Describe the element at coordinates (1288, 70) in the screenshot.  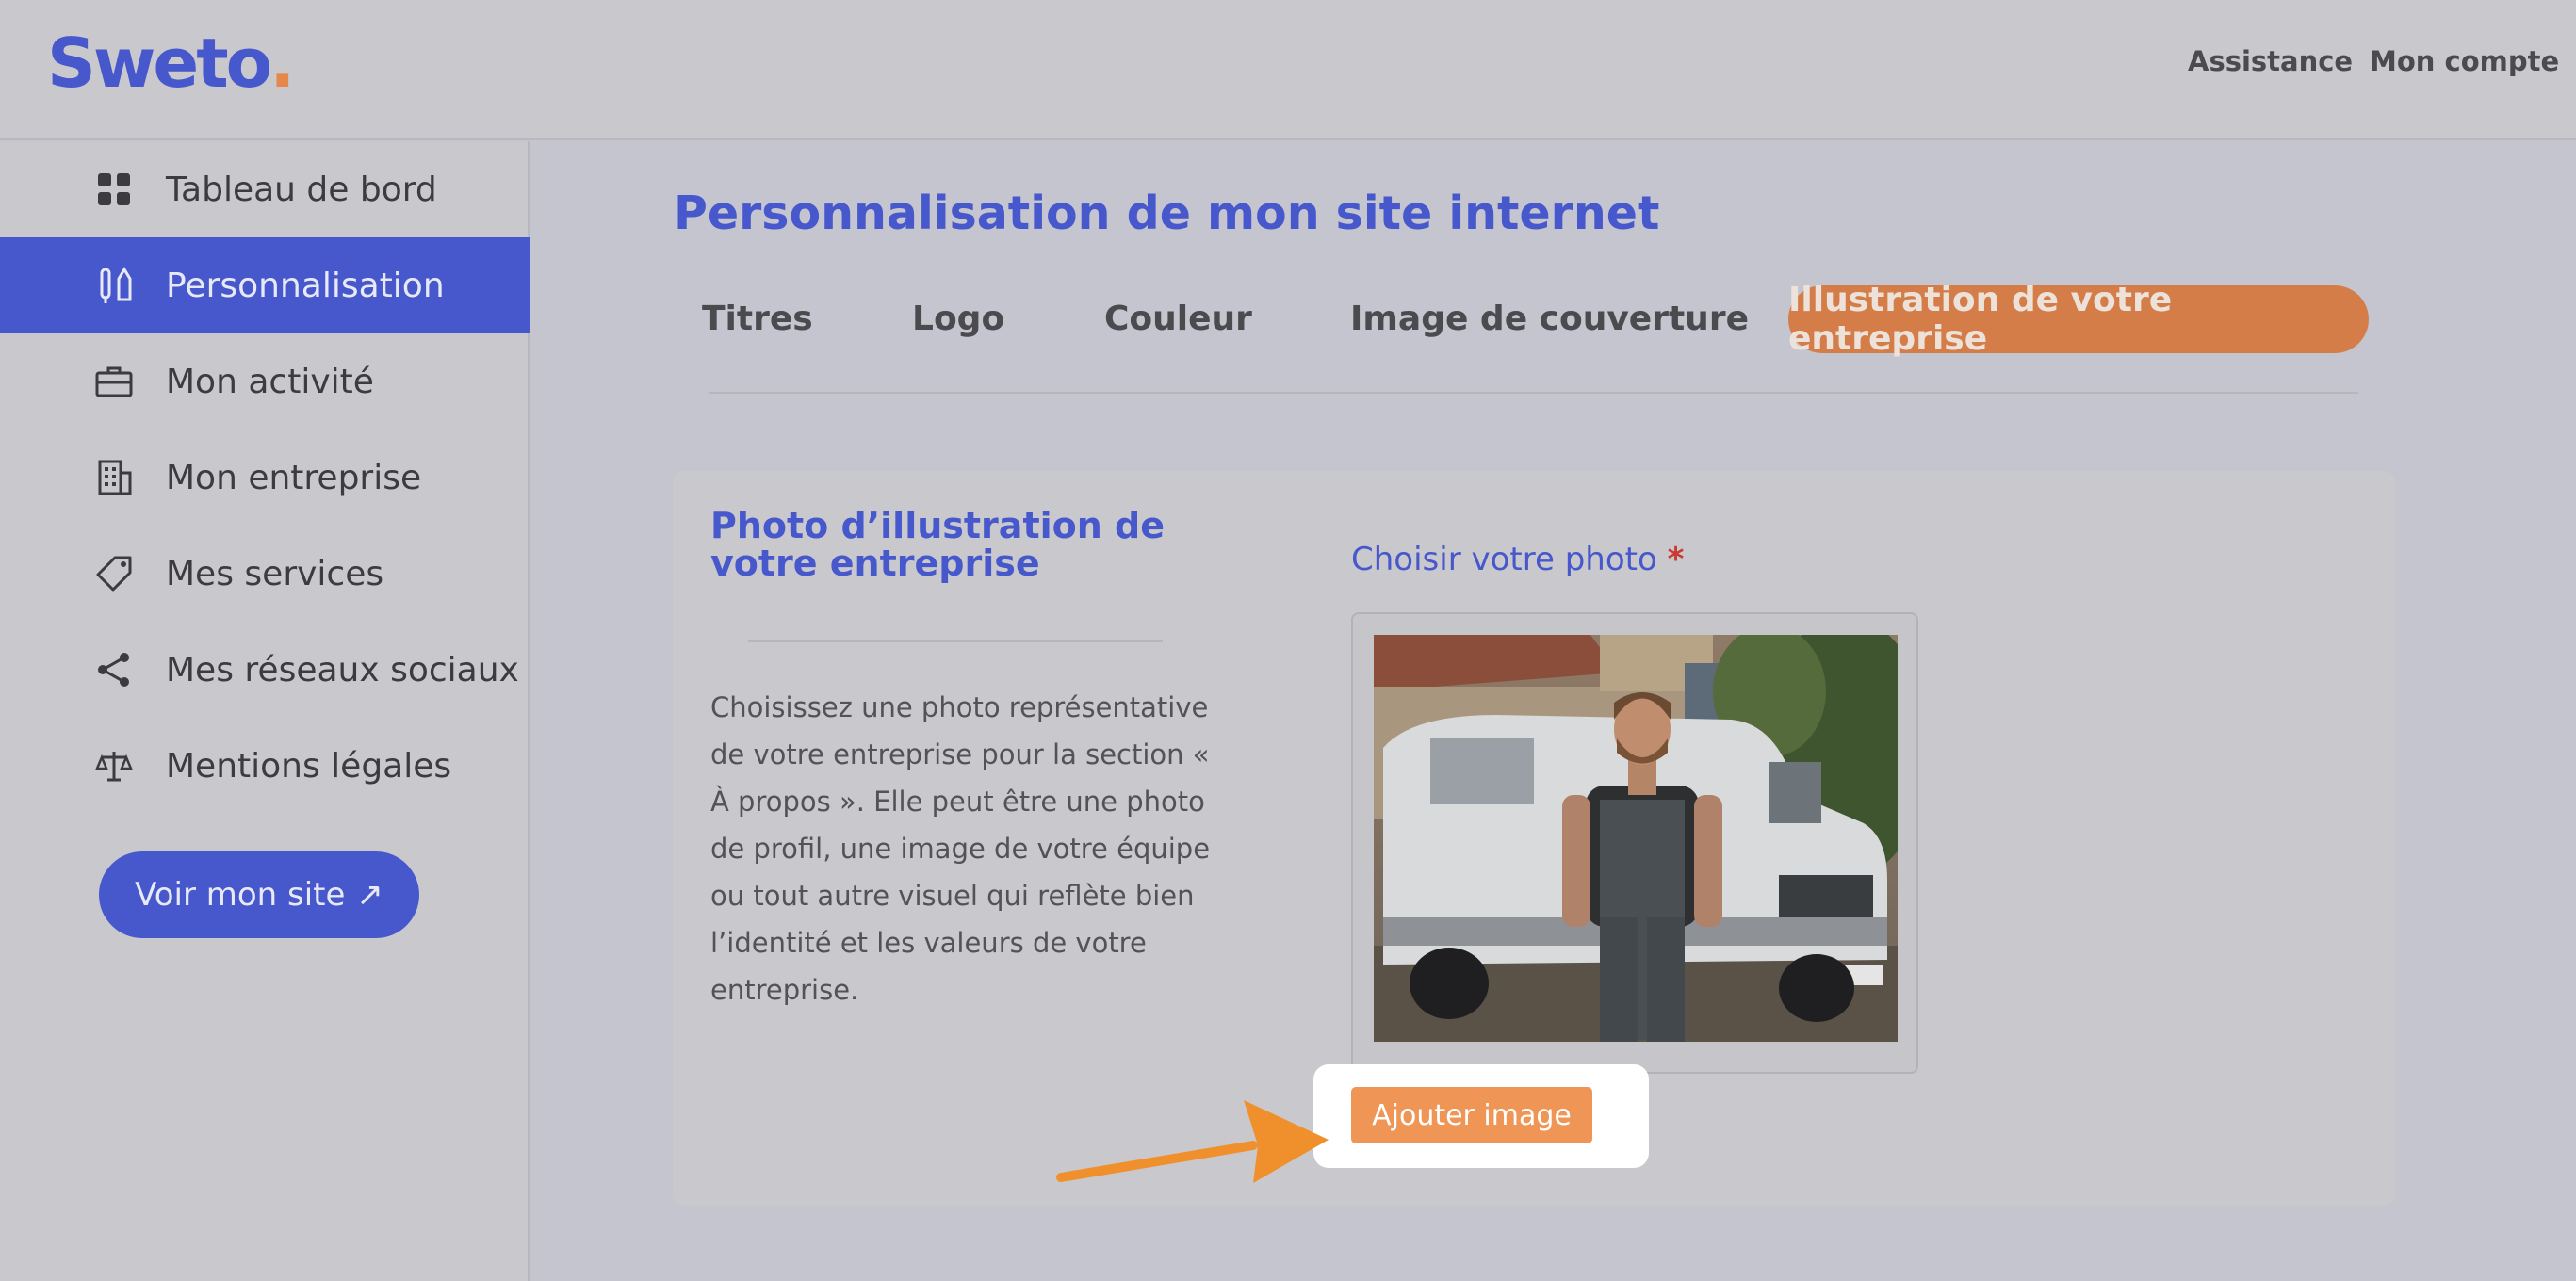
I see `top-header: Sweto. Assistance Mon compte` at that location.